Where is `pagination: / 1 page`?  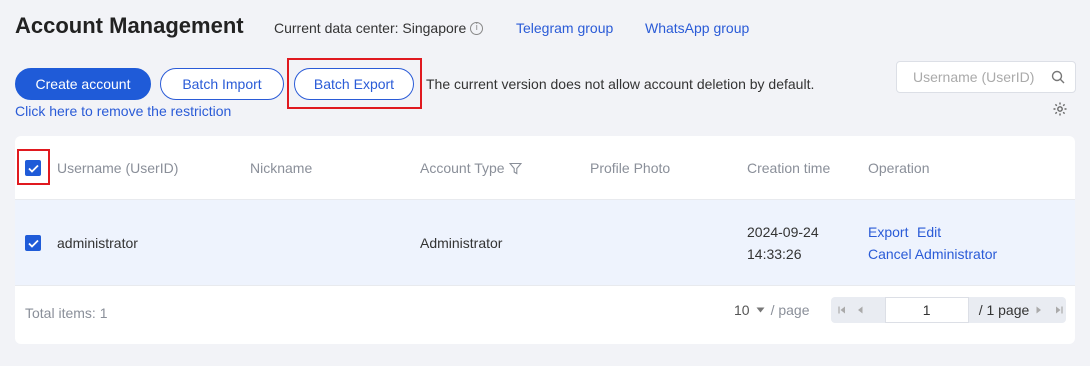 pagination: / 1 page is located at coordinates (948, 310).